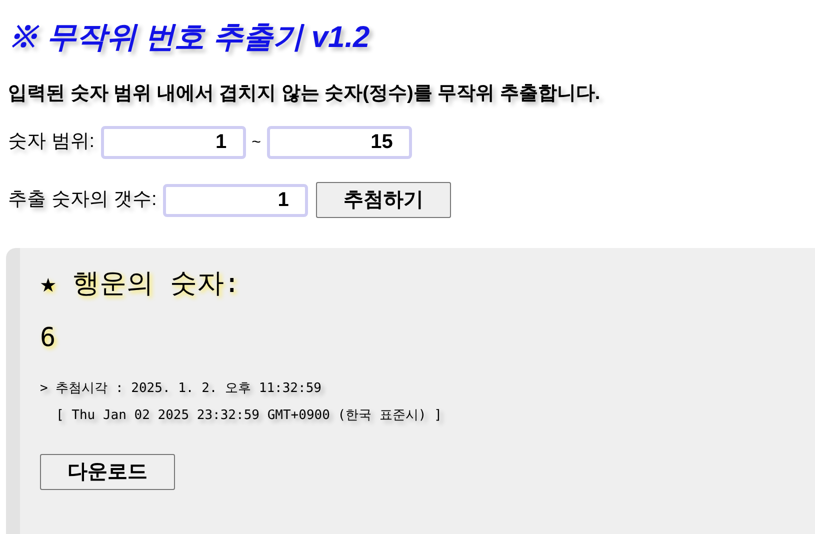 The image size is (815, 534). I want to click on range-from-field: 1, so click(173, 142).